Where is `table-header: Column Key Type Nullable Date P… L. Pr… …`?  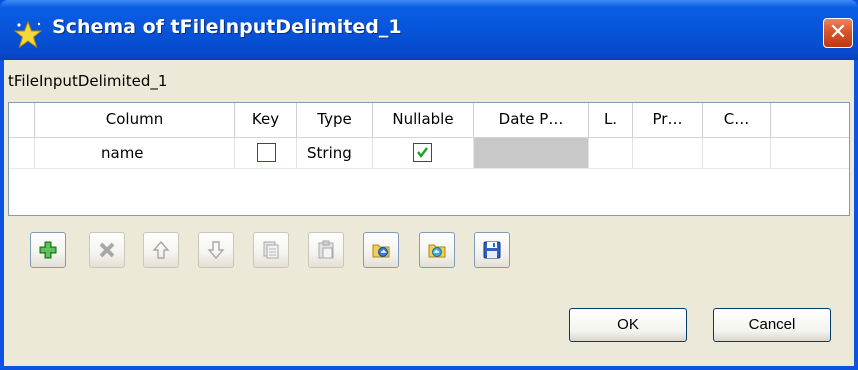 table-header: Column Key Type Nullable Date P… L. Pr… … is located at coordinates (429, 120).